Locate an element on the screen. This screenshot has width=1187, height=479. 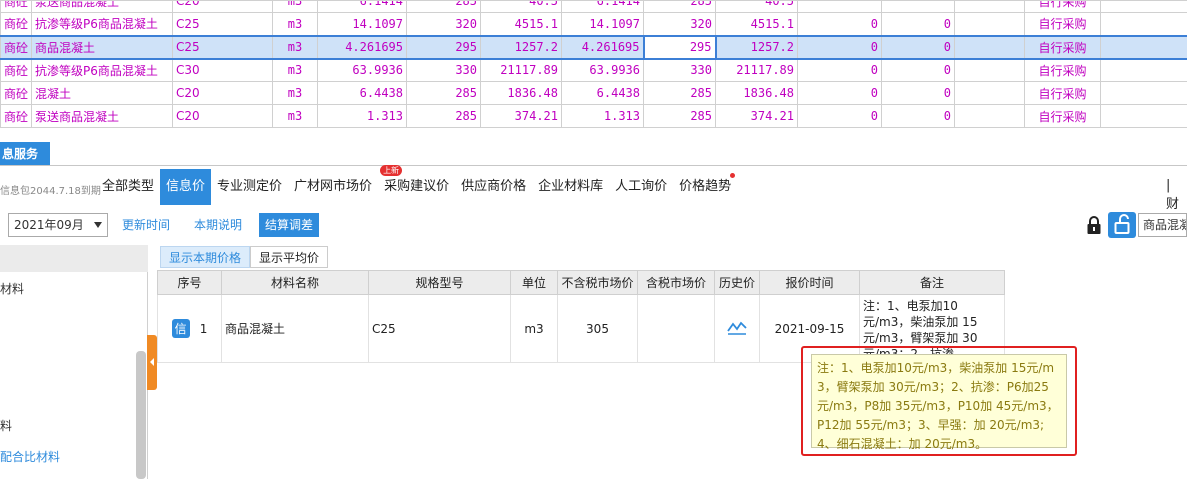
grid-cell-price2: 320 is located at coordinates (679, 24).